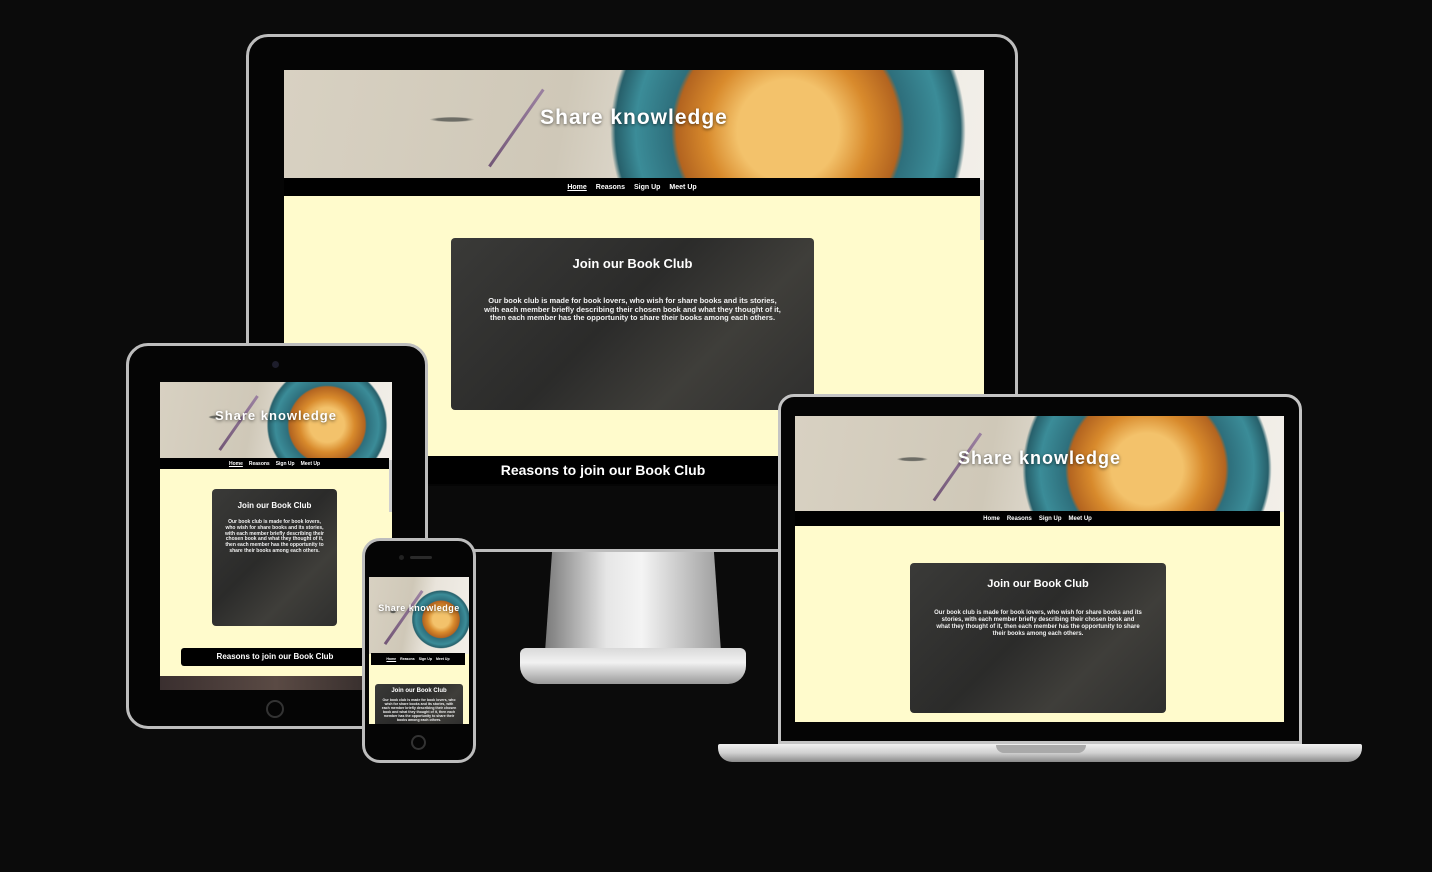  I want to click on phone-speaker, so click(421, 557).